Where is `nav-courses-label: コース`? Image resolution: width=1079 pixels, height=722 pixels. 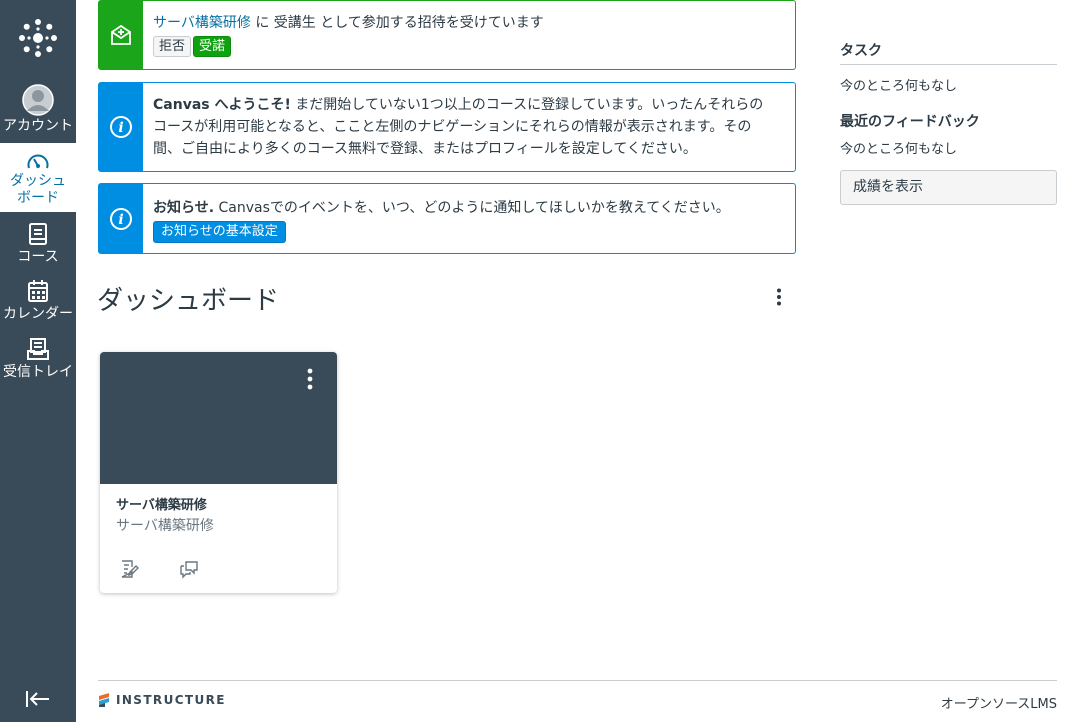 nav-courses-label: コース is located at coordinates (38, 257).